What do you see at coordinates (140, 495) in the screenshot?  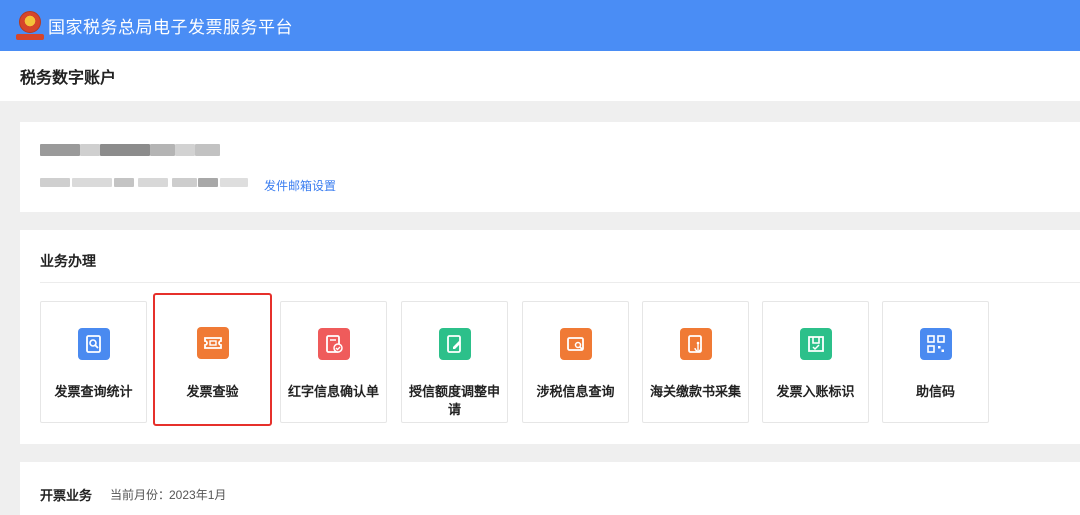 I see `current-month-label: 当前月份：` at bounding box center [140, 495].